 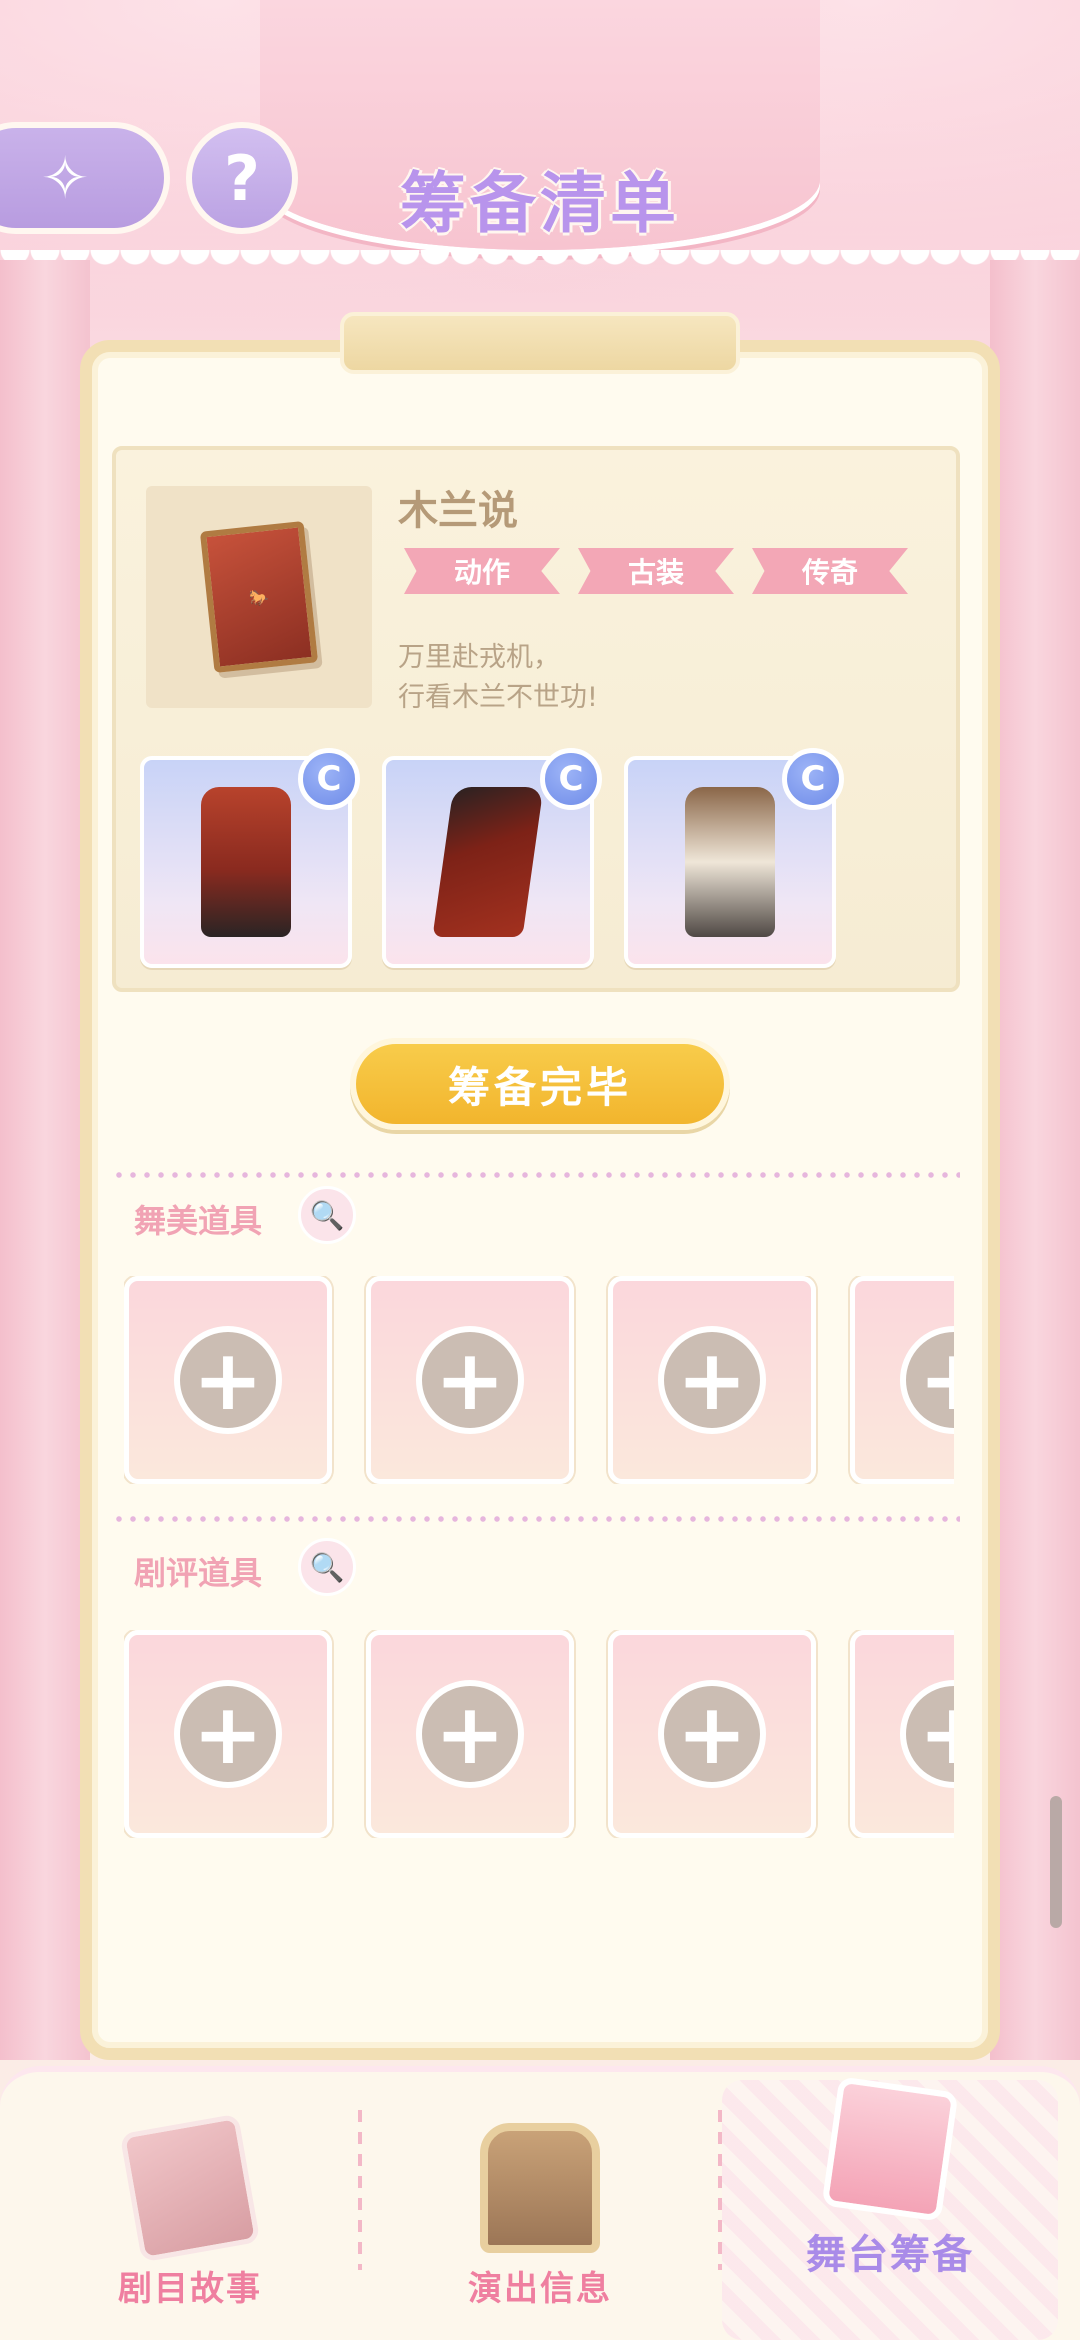 What do you see at coordinates (540, 1084) in the screenshot?
I see `confirm-prep-button: 筹备完毕` at bounding box center [540, 1084].